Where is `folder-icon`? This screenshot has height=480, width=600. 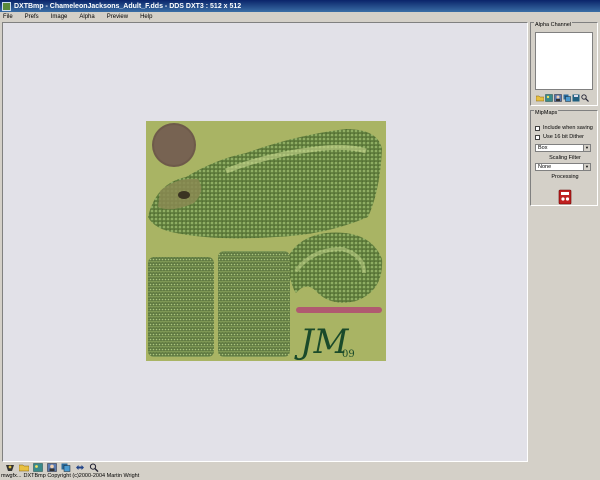
folder-icon is located at coordinates (24, 467).